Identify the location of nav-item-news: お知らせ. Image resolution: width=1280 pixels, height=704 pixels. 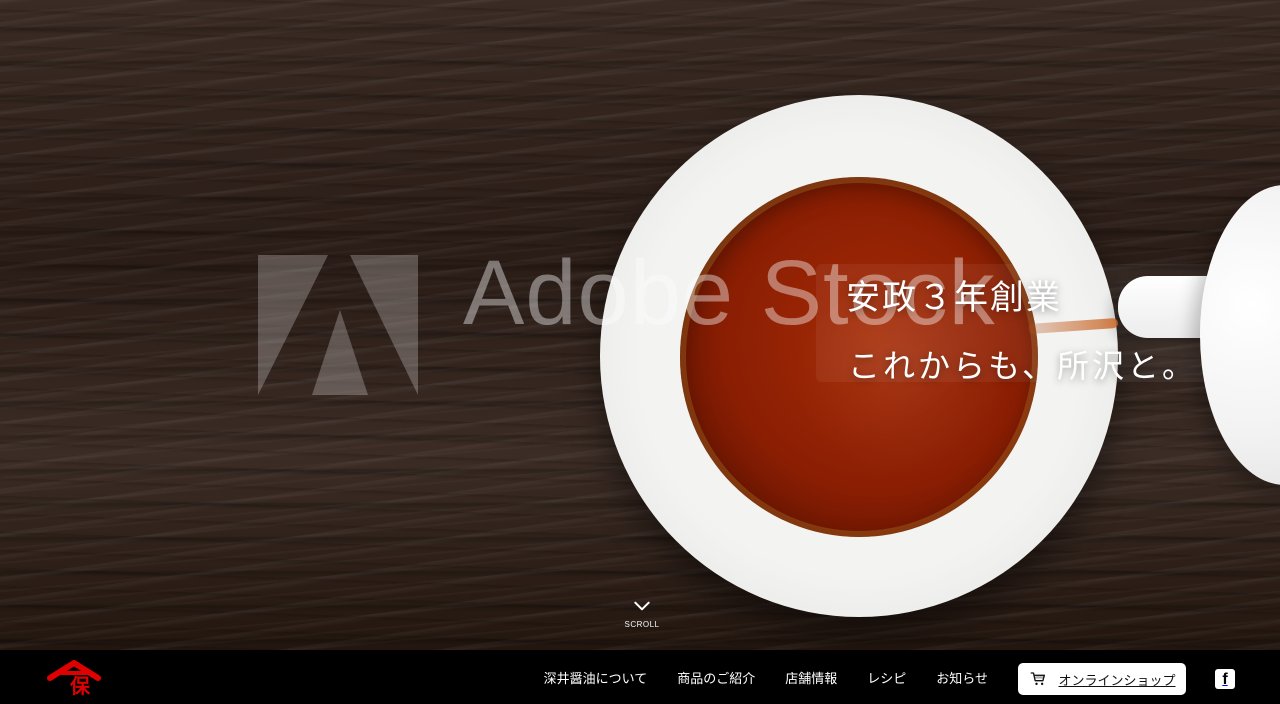
(962, 677).